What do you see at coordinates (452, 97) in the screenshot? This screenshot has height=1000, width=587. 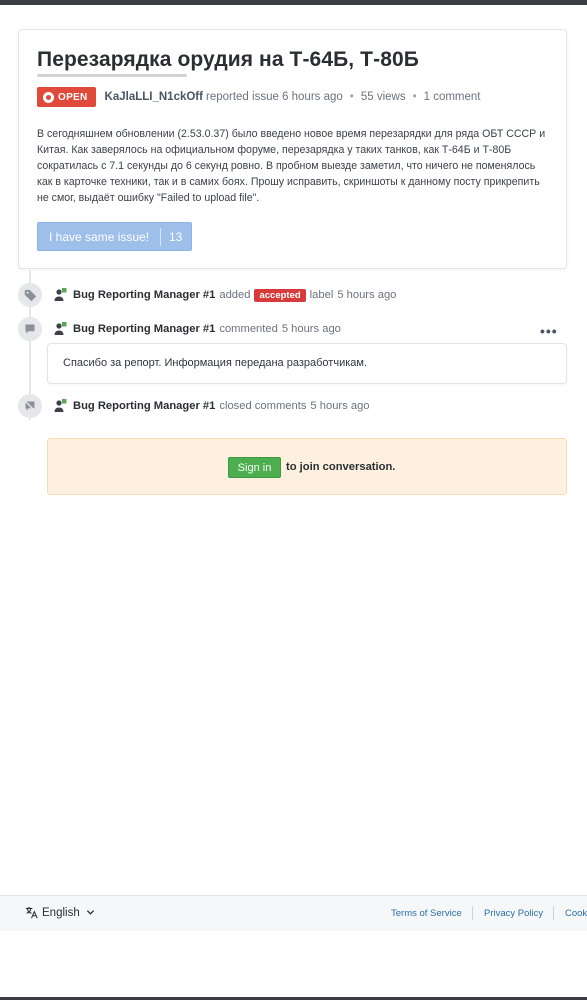 I see `comments-count: 1 comment` at bounding box center [452, 97].